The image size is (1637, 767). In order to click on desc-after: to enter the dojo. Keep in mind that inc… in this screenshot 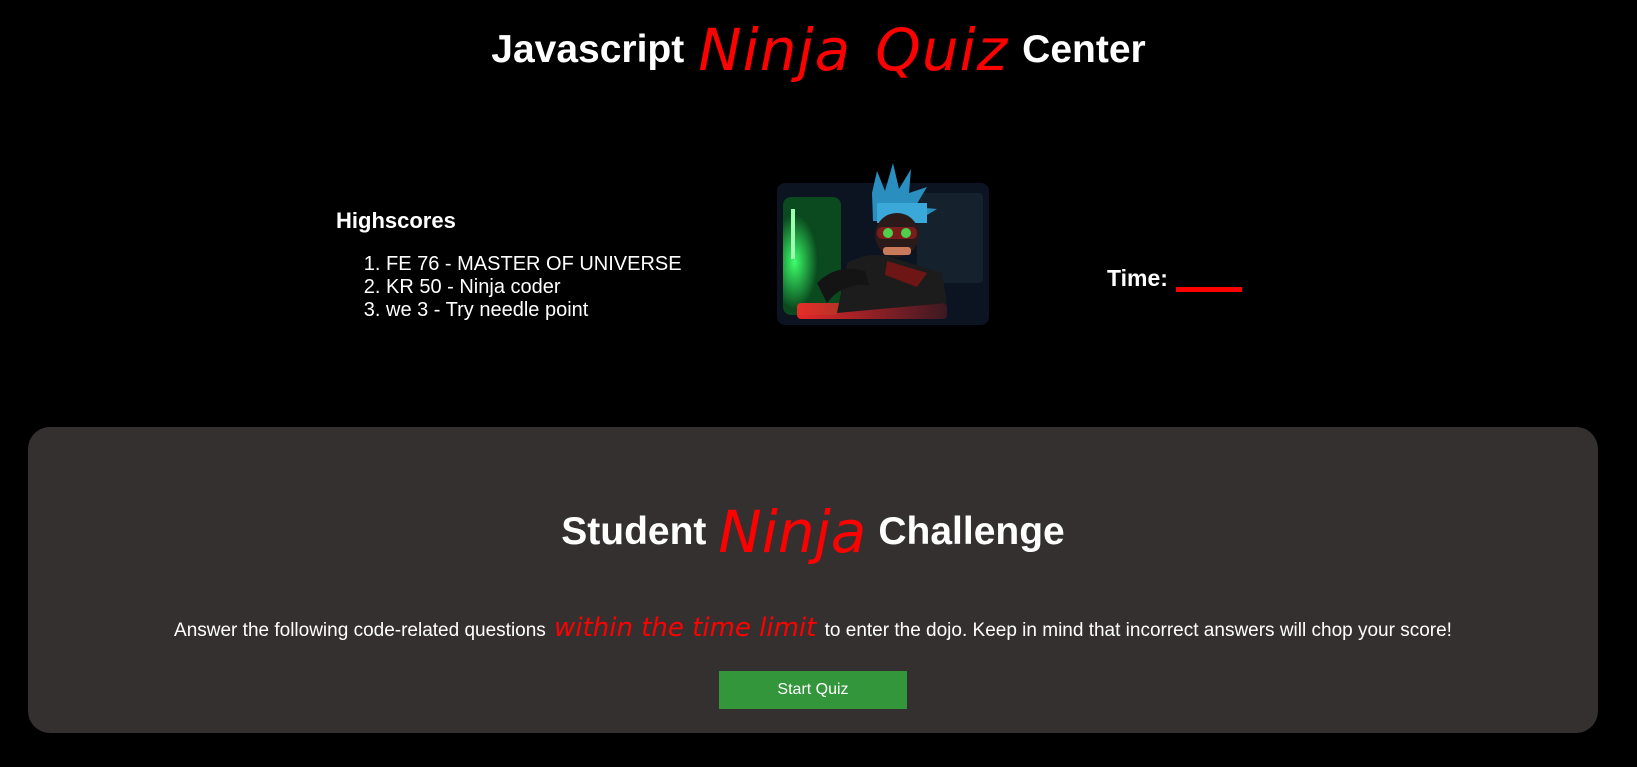, I will do `click(1138, 630)`.